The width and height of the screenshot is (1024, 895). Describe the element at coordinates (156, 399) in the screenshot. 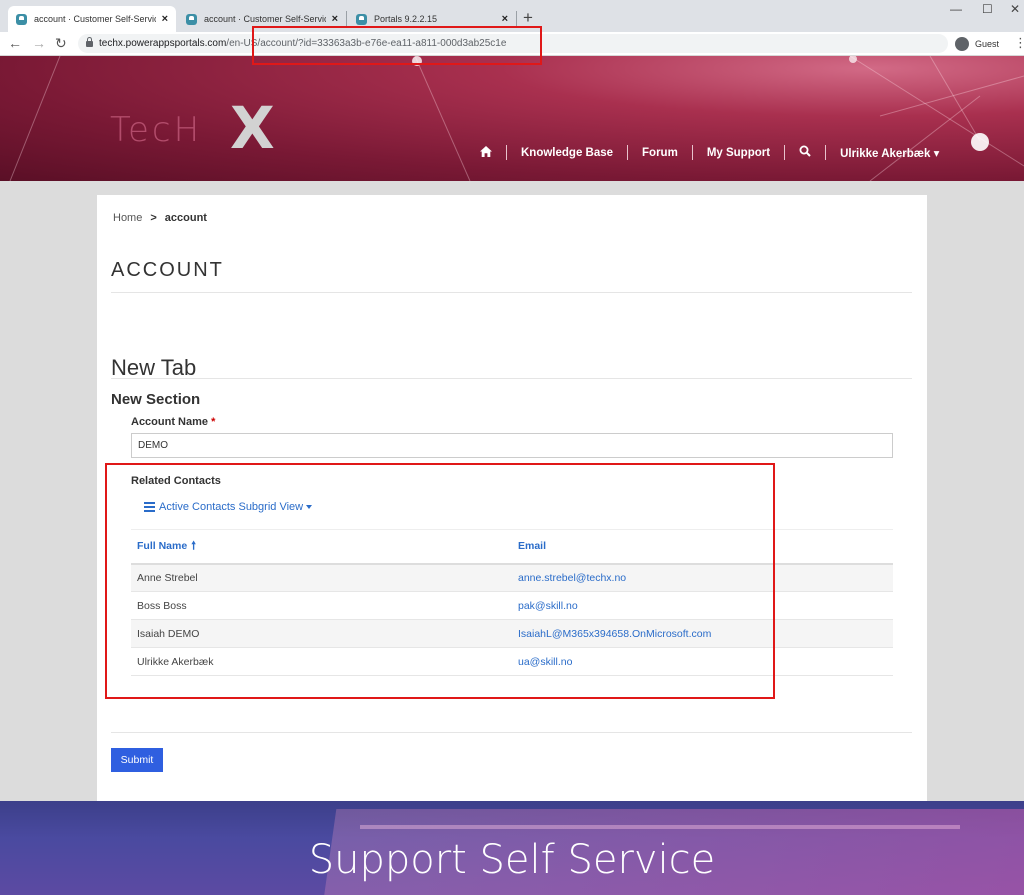

I see `section-heading: New Section` at that location.